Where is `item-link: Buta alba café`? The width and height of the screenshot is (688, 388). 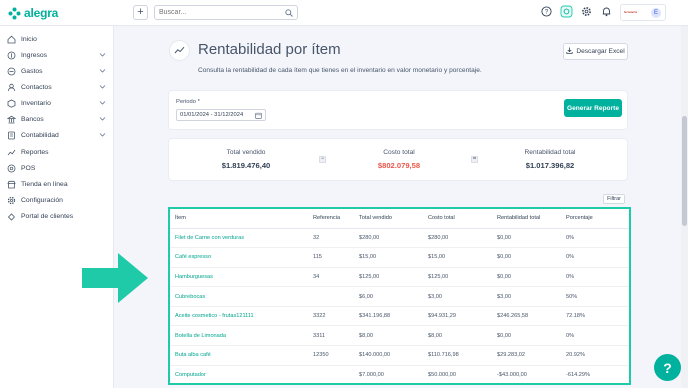
item-link: Buta alba café is located at coordinates (239, 355).